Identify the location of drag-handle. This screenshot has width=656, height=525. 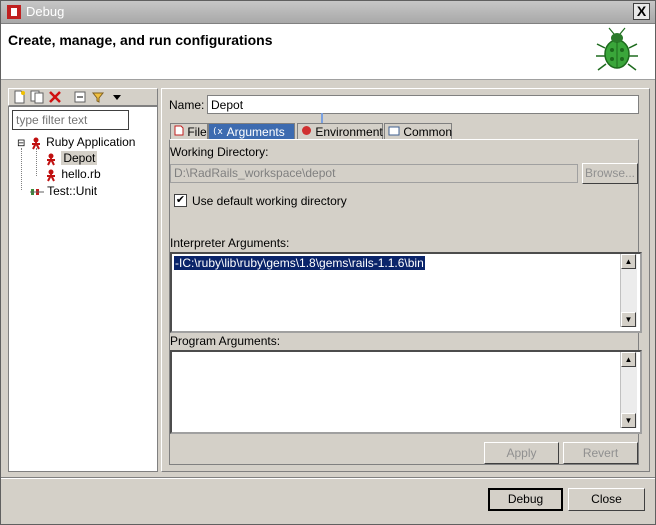
(322, 118).